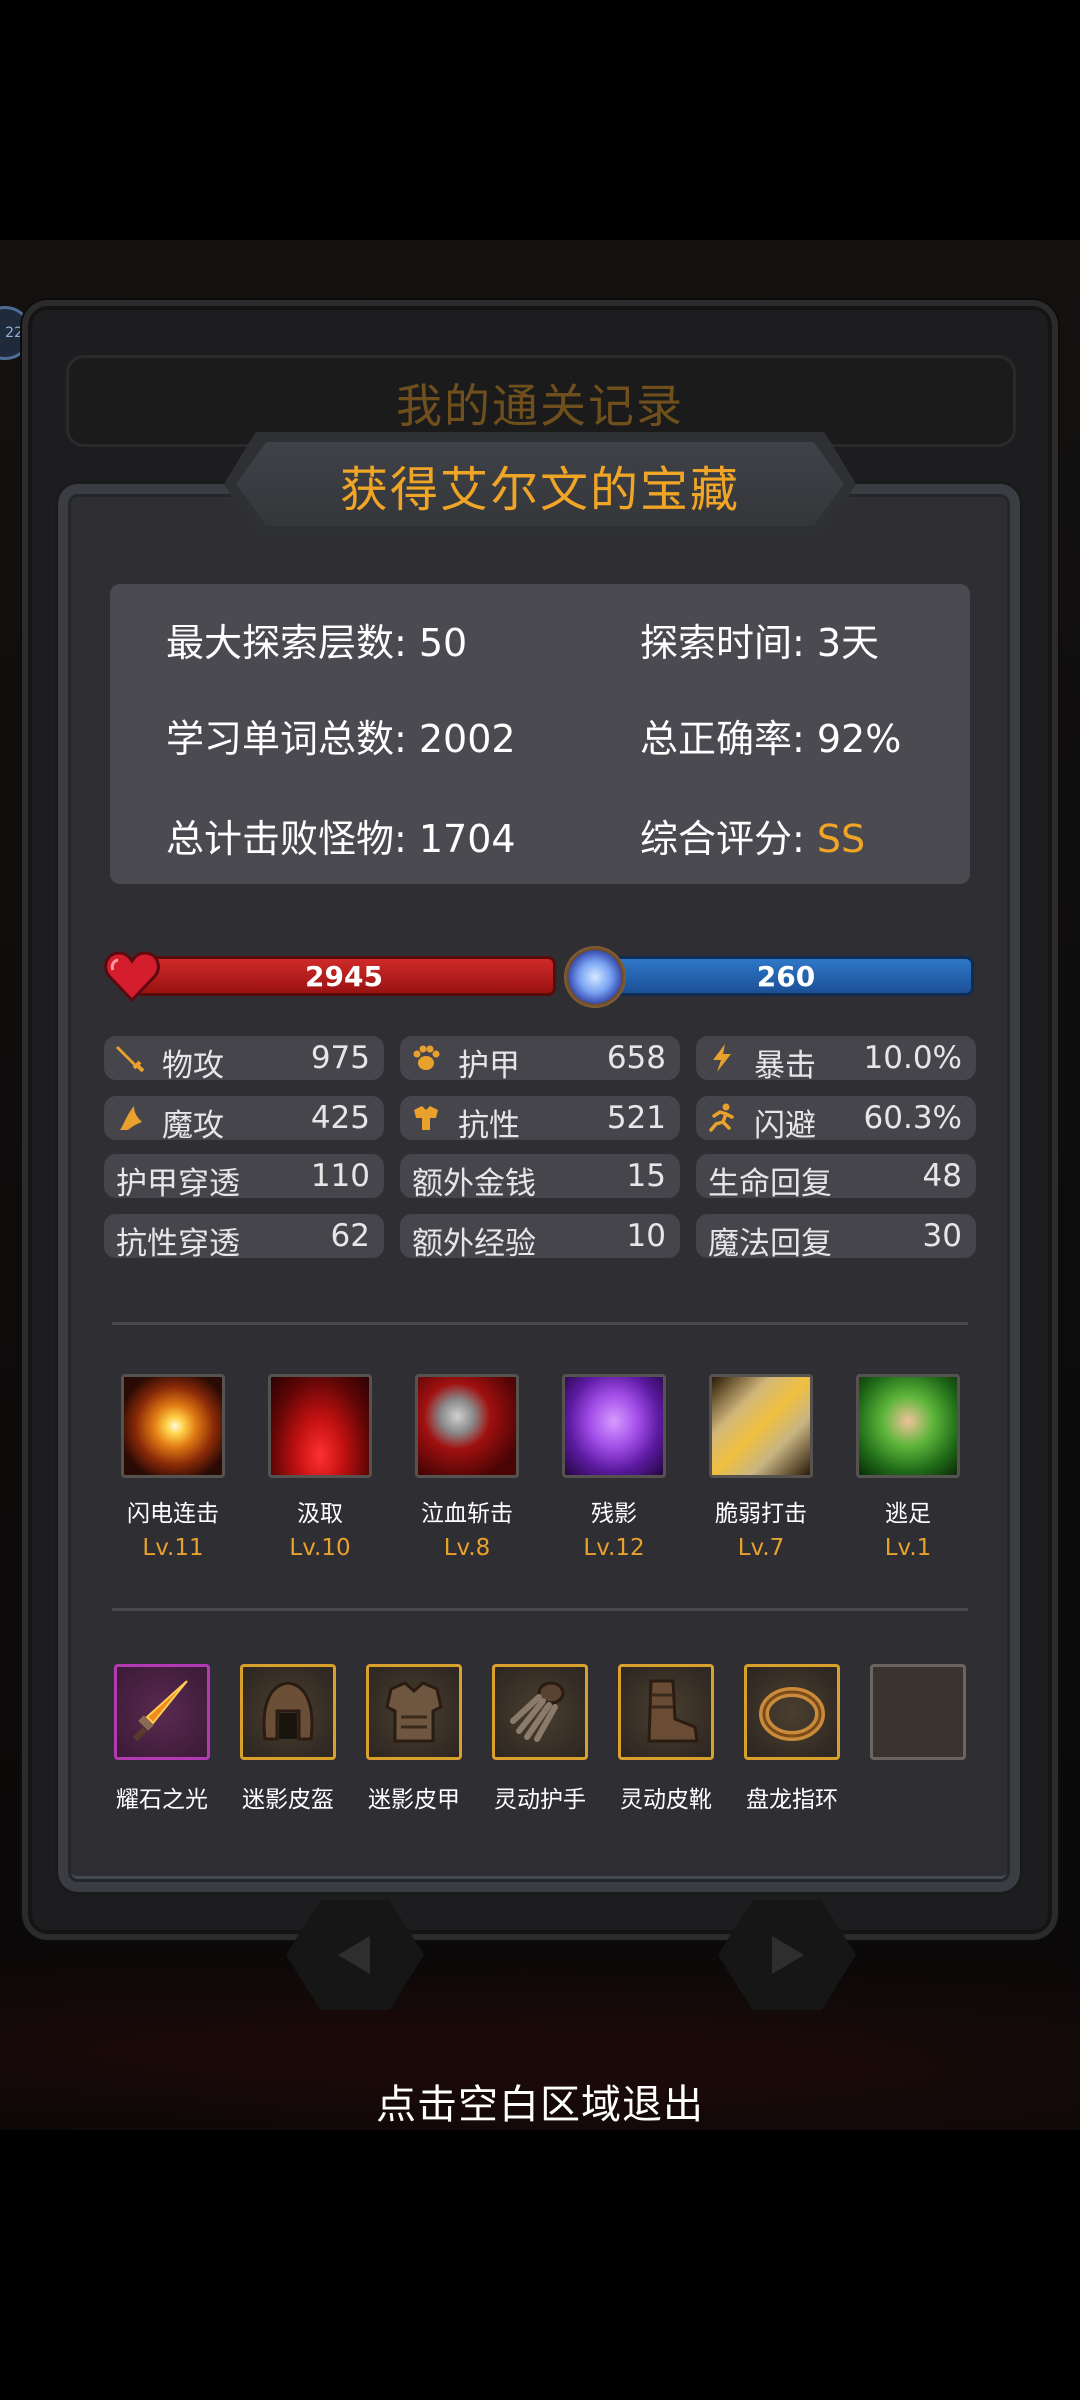  I want to click on skill-name: 闪电连击, so click(173, 1514).